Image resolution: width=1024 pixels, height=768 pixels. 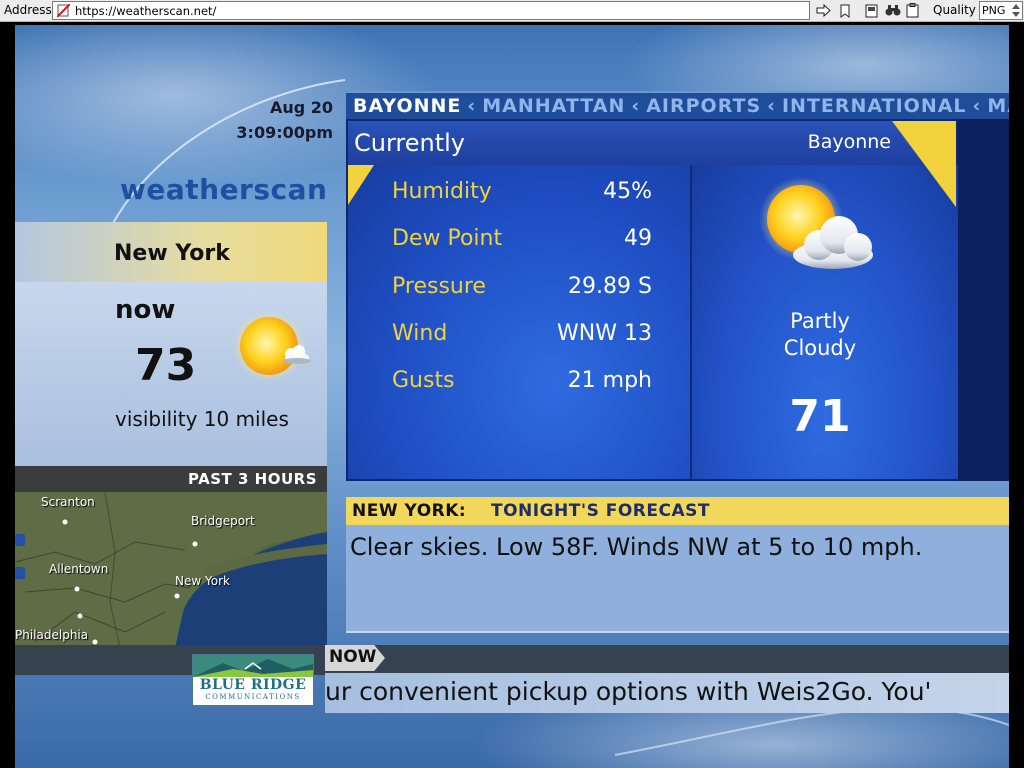 What do you see at coordinates (522, 241) in the screenshot?
I see `observation-row: Dew Point 49` at bounding box center [522, 241].